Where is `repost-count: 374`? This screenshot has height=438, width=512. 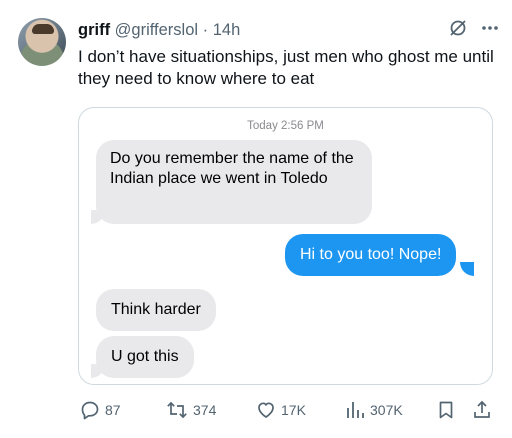
repost-count: 374 is located at coordinates (205, 410).